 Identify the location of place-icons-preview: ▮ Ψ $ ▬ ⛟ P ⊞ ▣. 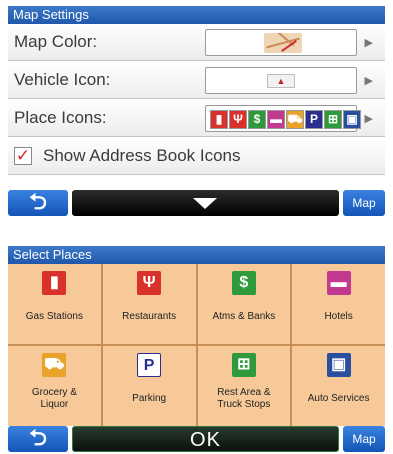
(283, 118).